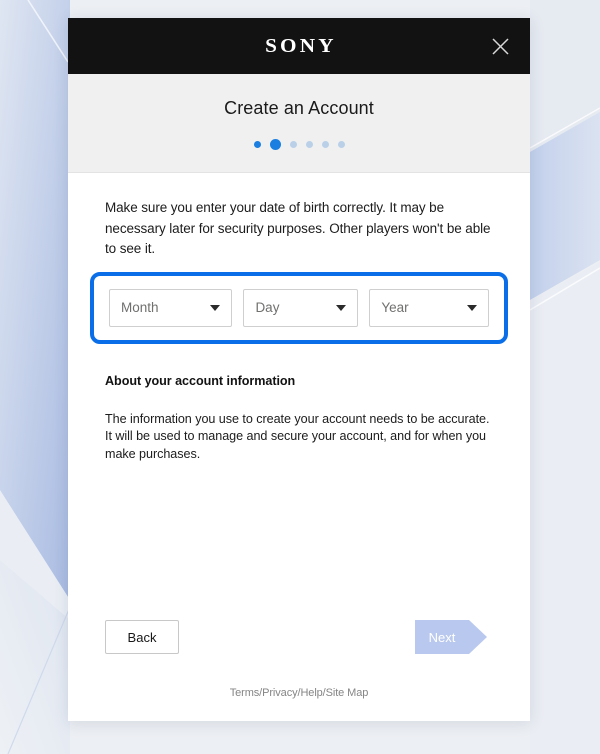  I want to click on day-select: Day, so click(301, 307).